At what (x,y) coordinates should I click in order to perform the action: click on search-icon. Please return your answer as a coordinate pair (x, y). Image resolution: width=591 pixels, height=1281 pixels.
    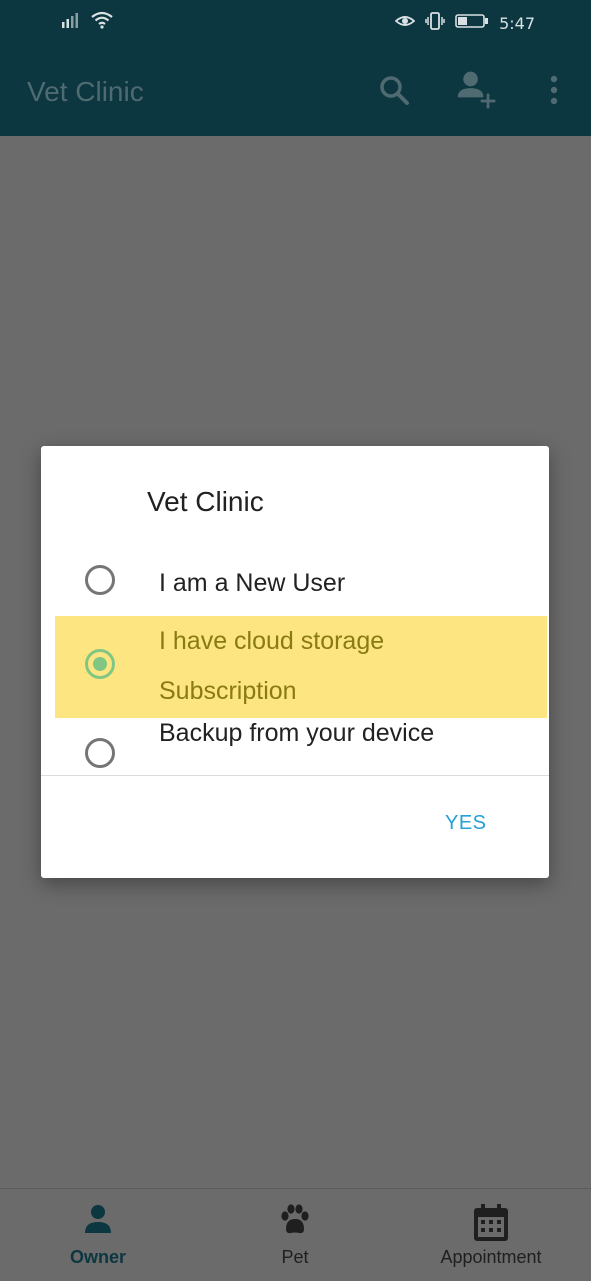
    Looking at the image, I should click on (394, 90).